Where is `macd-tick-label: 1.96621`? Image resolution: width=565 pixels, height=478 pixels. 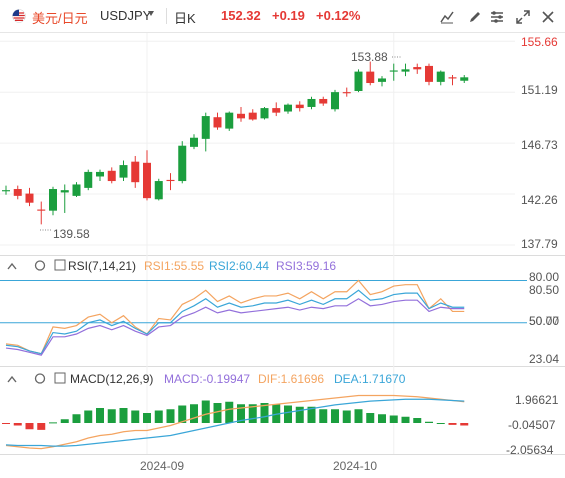
macd-tick-label: 1.96621 is located at coordinates (537, 400).